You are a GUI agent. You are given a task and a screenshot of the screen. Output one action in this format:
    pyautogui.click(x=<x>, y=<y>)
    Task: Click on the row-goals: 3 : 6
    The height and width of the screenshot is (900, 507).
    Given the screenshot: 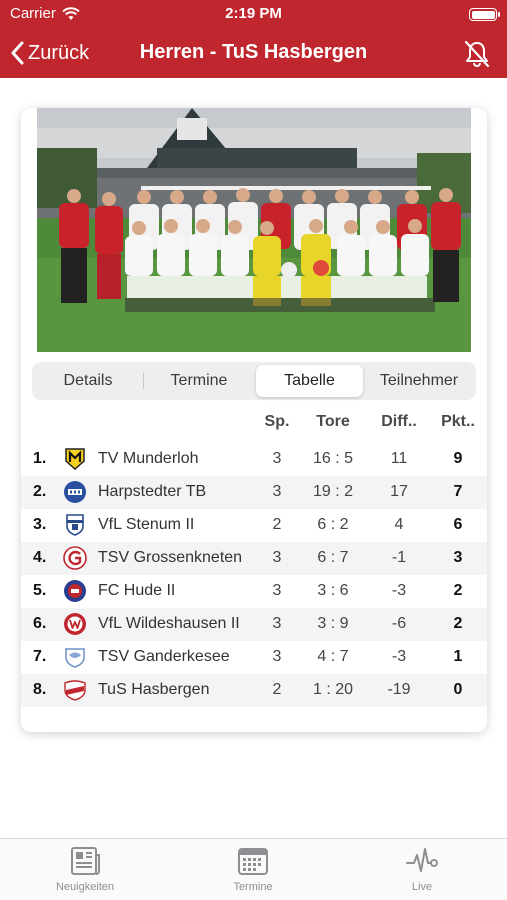 What is the action you would take?
    pyautogui.click(x=333, y=590)
    